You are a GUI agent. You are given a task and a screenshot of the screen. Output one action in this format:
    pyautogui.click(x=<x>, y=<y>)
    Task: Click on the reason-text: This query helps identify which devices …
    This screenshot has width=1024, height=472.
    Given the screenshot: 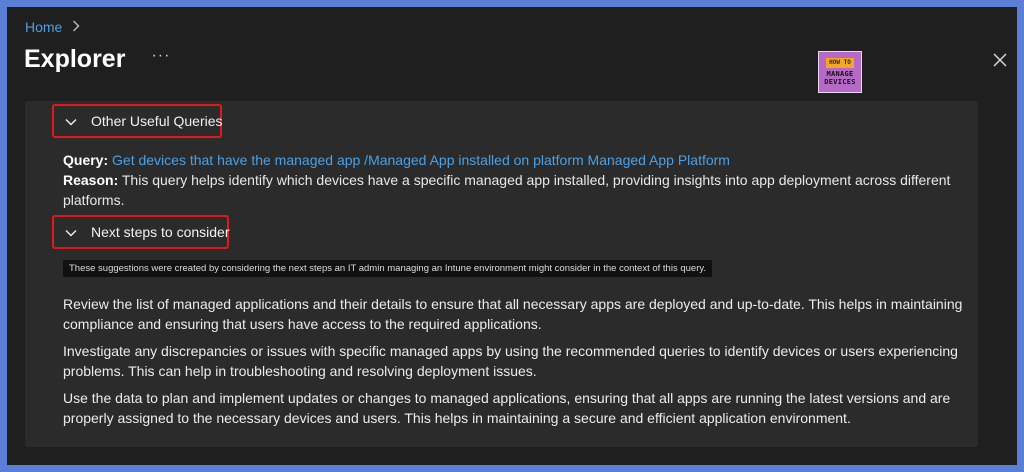 What is the action you would take?
    pyautogui.click(x=507, y=190)
    